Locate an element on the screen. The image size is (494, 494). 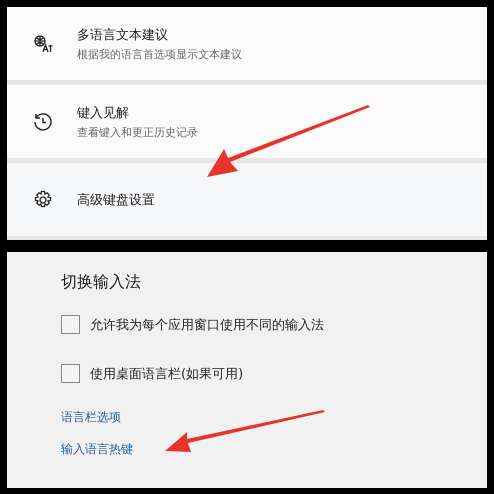
checkbox-label: 允许我为每个应用窗口使用不同的输入法 is located at coordinates (207, 325).